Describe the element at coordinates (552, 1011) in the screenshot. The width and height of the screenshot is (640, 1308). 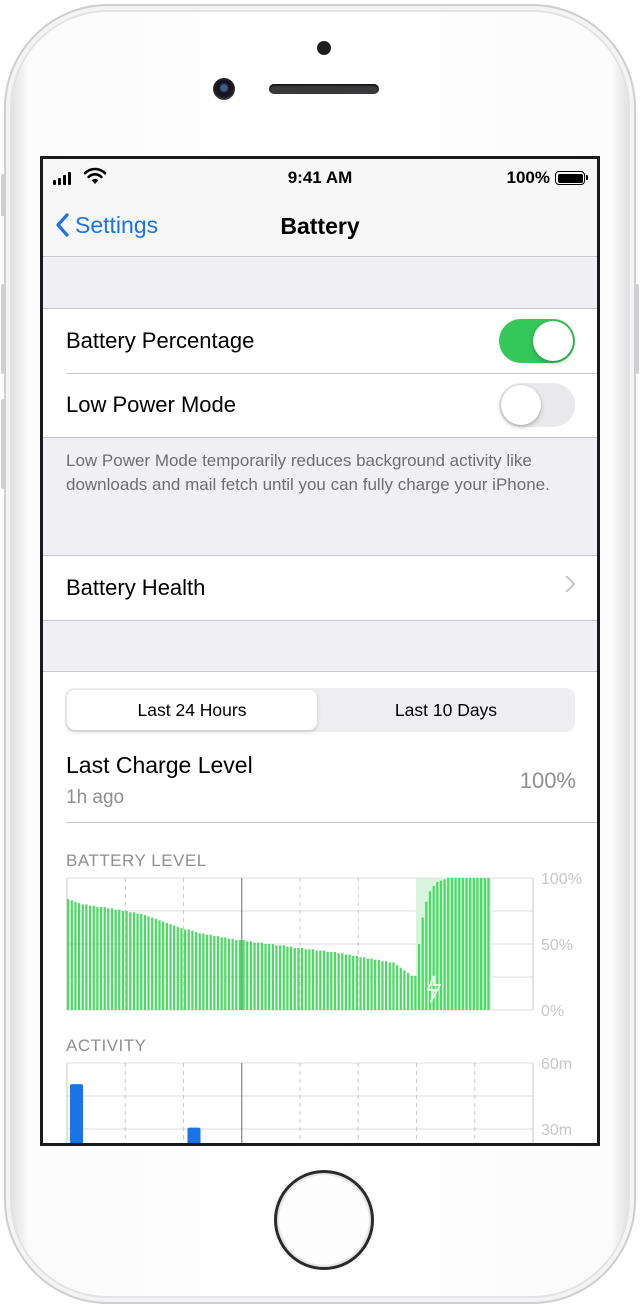
I see `battery-level-y-tick: 0%` at that location.